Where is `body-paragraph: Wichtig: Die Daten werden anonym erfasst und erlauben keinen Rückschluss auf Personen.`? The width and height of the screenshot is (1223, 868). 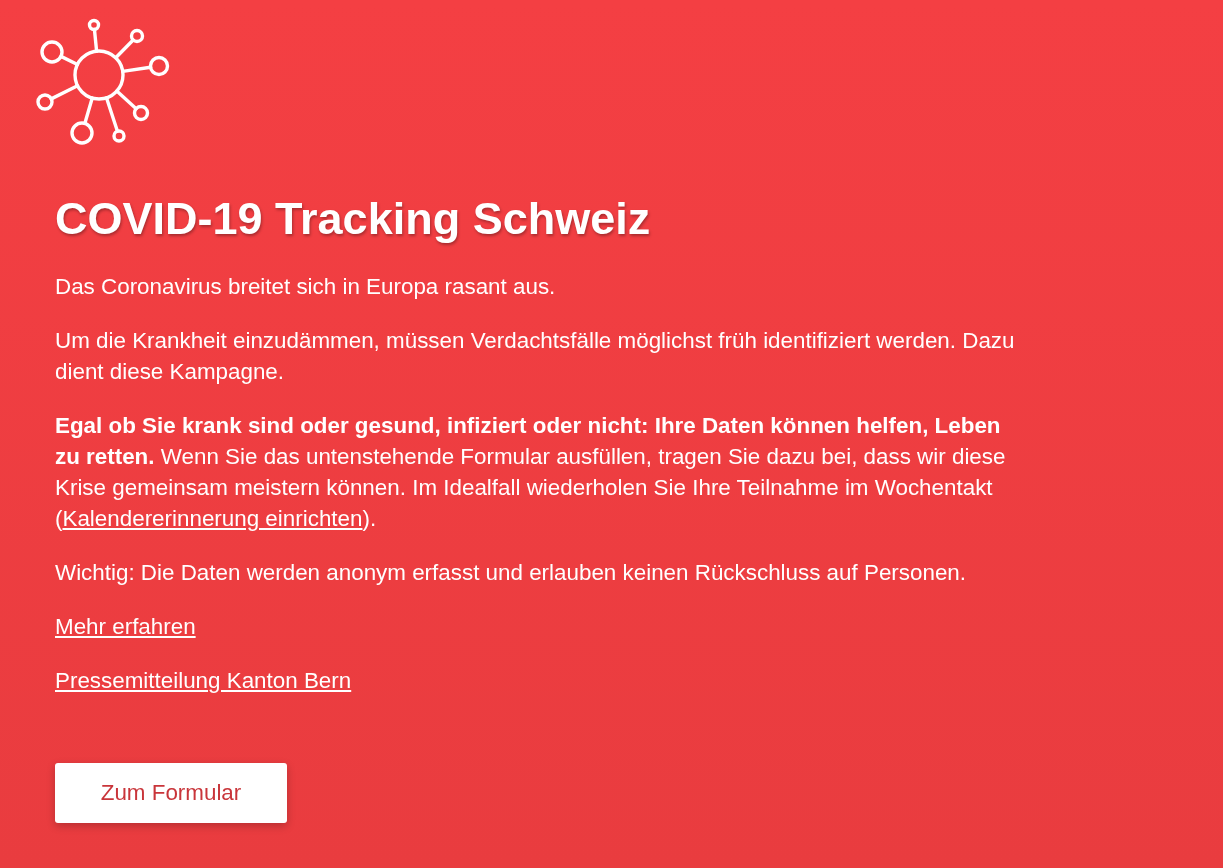
body-paragraph: Wichtig: Die Daten werden anonym erfasst und erlauben keinen Rückschluss auf Personen. is located at coordinates (511, 573).